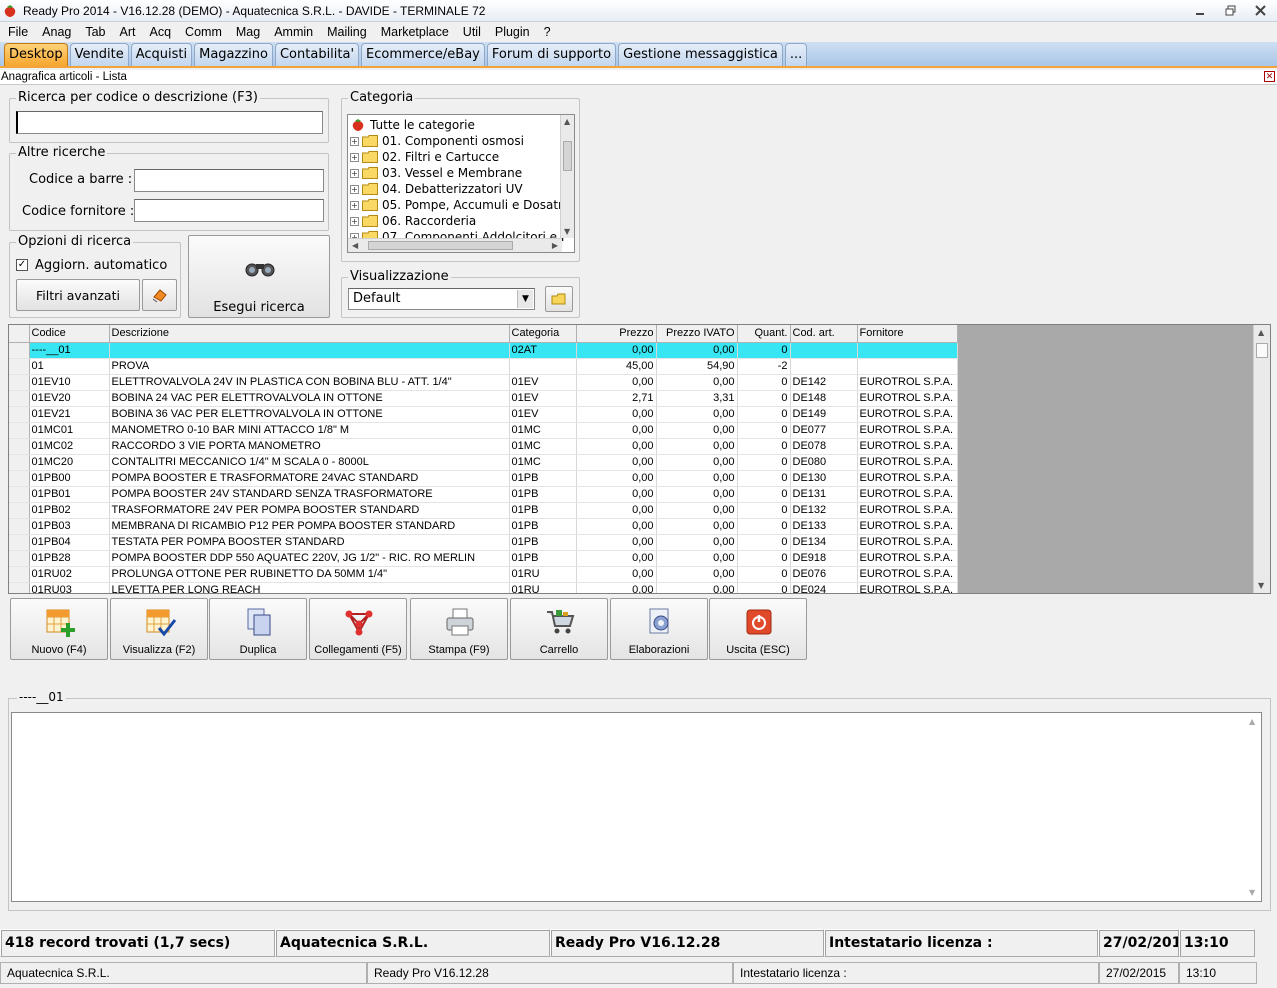 This screenshot has width=1277, height=988. Describe the element at coordinates (483, 350) in the screenshot. I see `table-row: ----__01 02AT 0,00 0,00 0` at that location.